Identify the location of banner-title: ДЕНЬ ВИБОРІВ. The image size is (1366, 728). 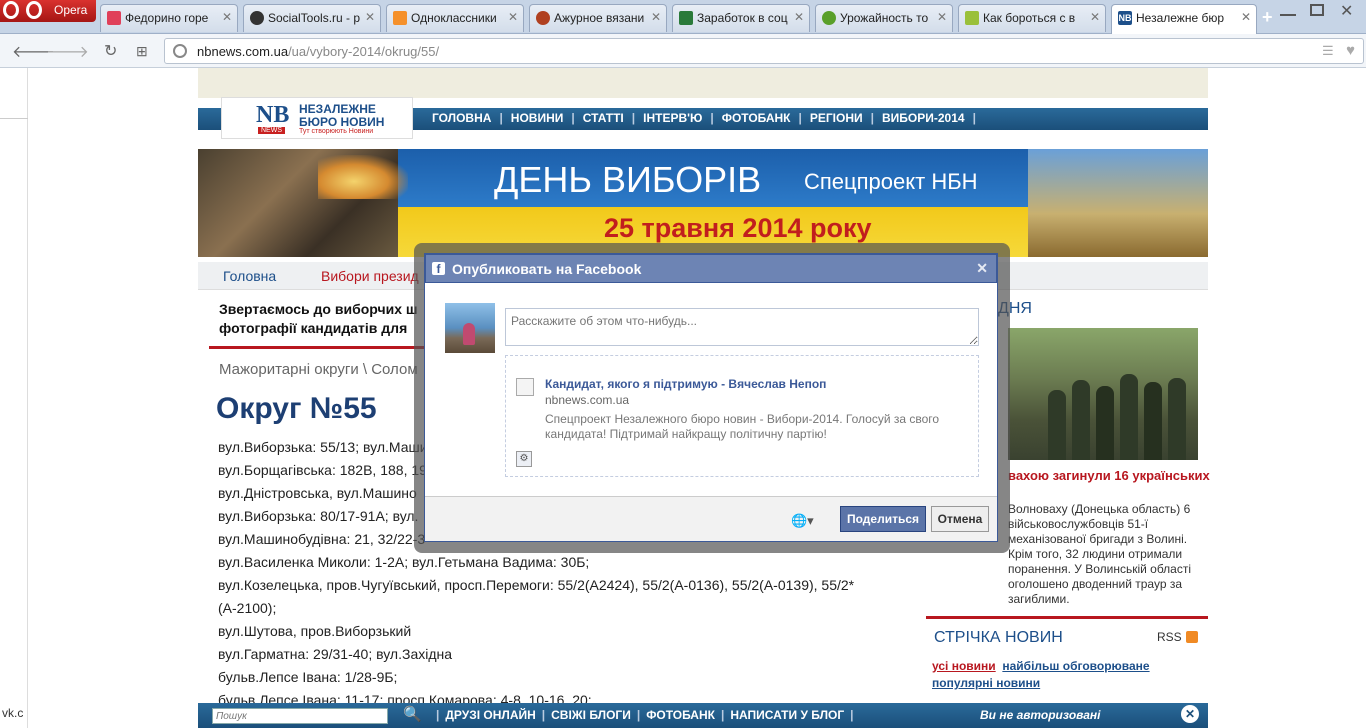
(628, 179).